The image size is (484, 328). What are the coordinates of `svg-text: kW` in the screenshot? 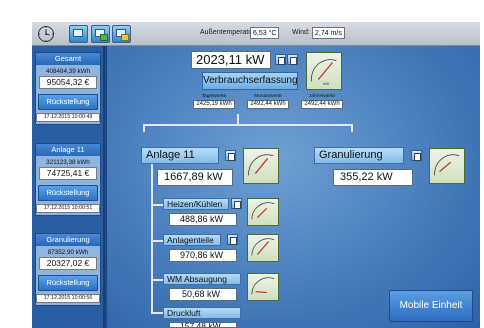 It's located at (326, 84).